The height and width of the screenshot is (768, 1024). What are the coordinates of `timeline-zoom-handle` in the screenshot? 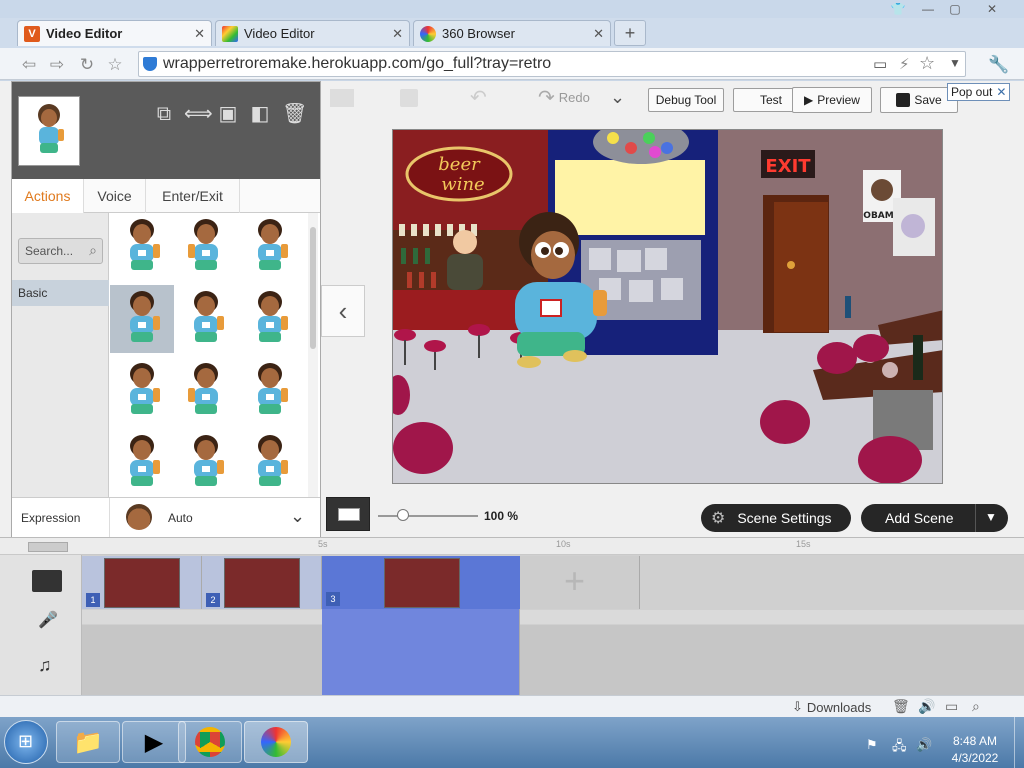 It's located at (48, 547).